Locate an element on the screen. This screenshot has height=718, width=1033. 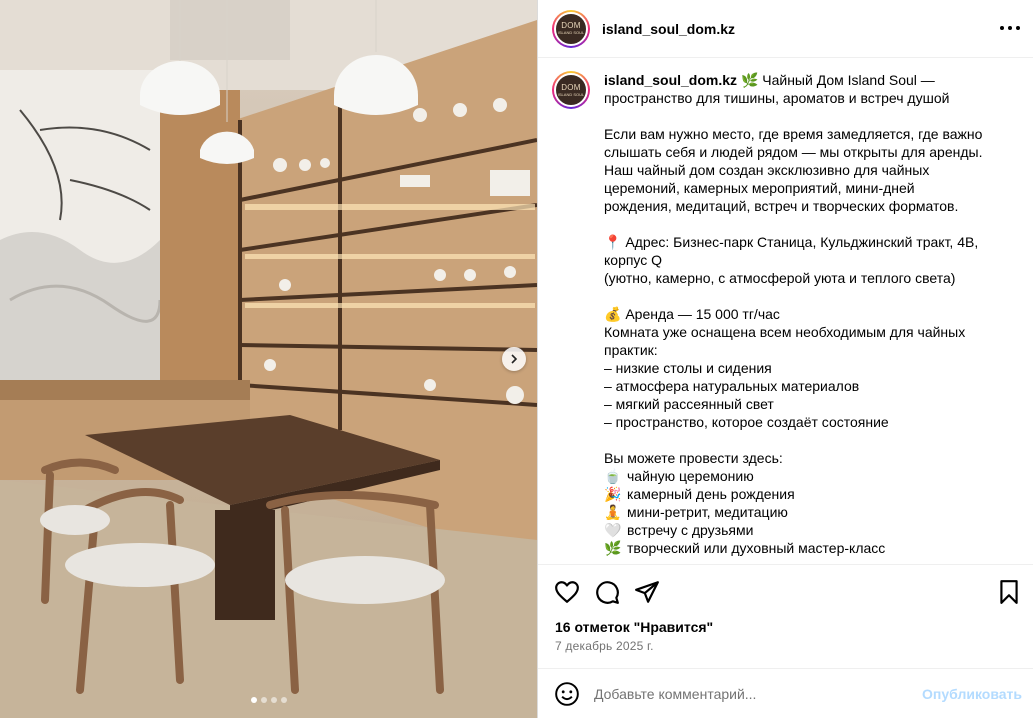
save-button is located at coordinates (1009, 592).